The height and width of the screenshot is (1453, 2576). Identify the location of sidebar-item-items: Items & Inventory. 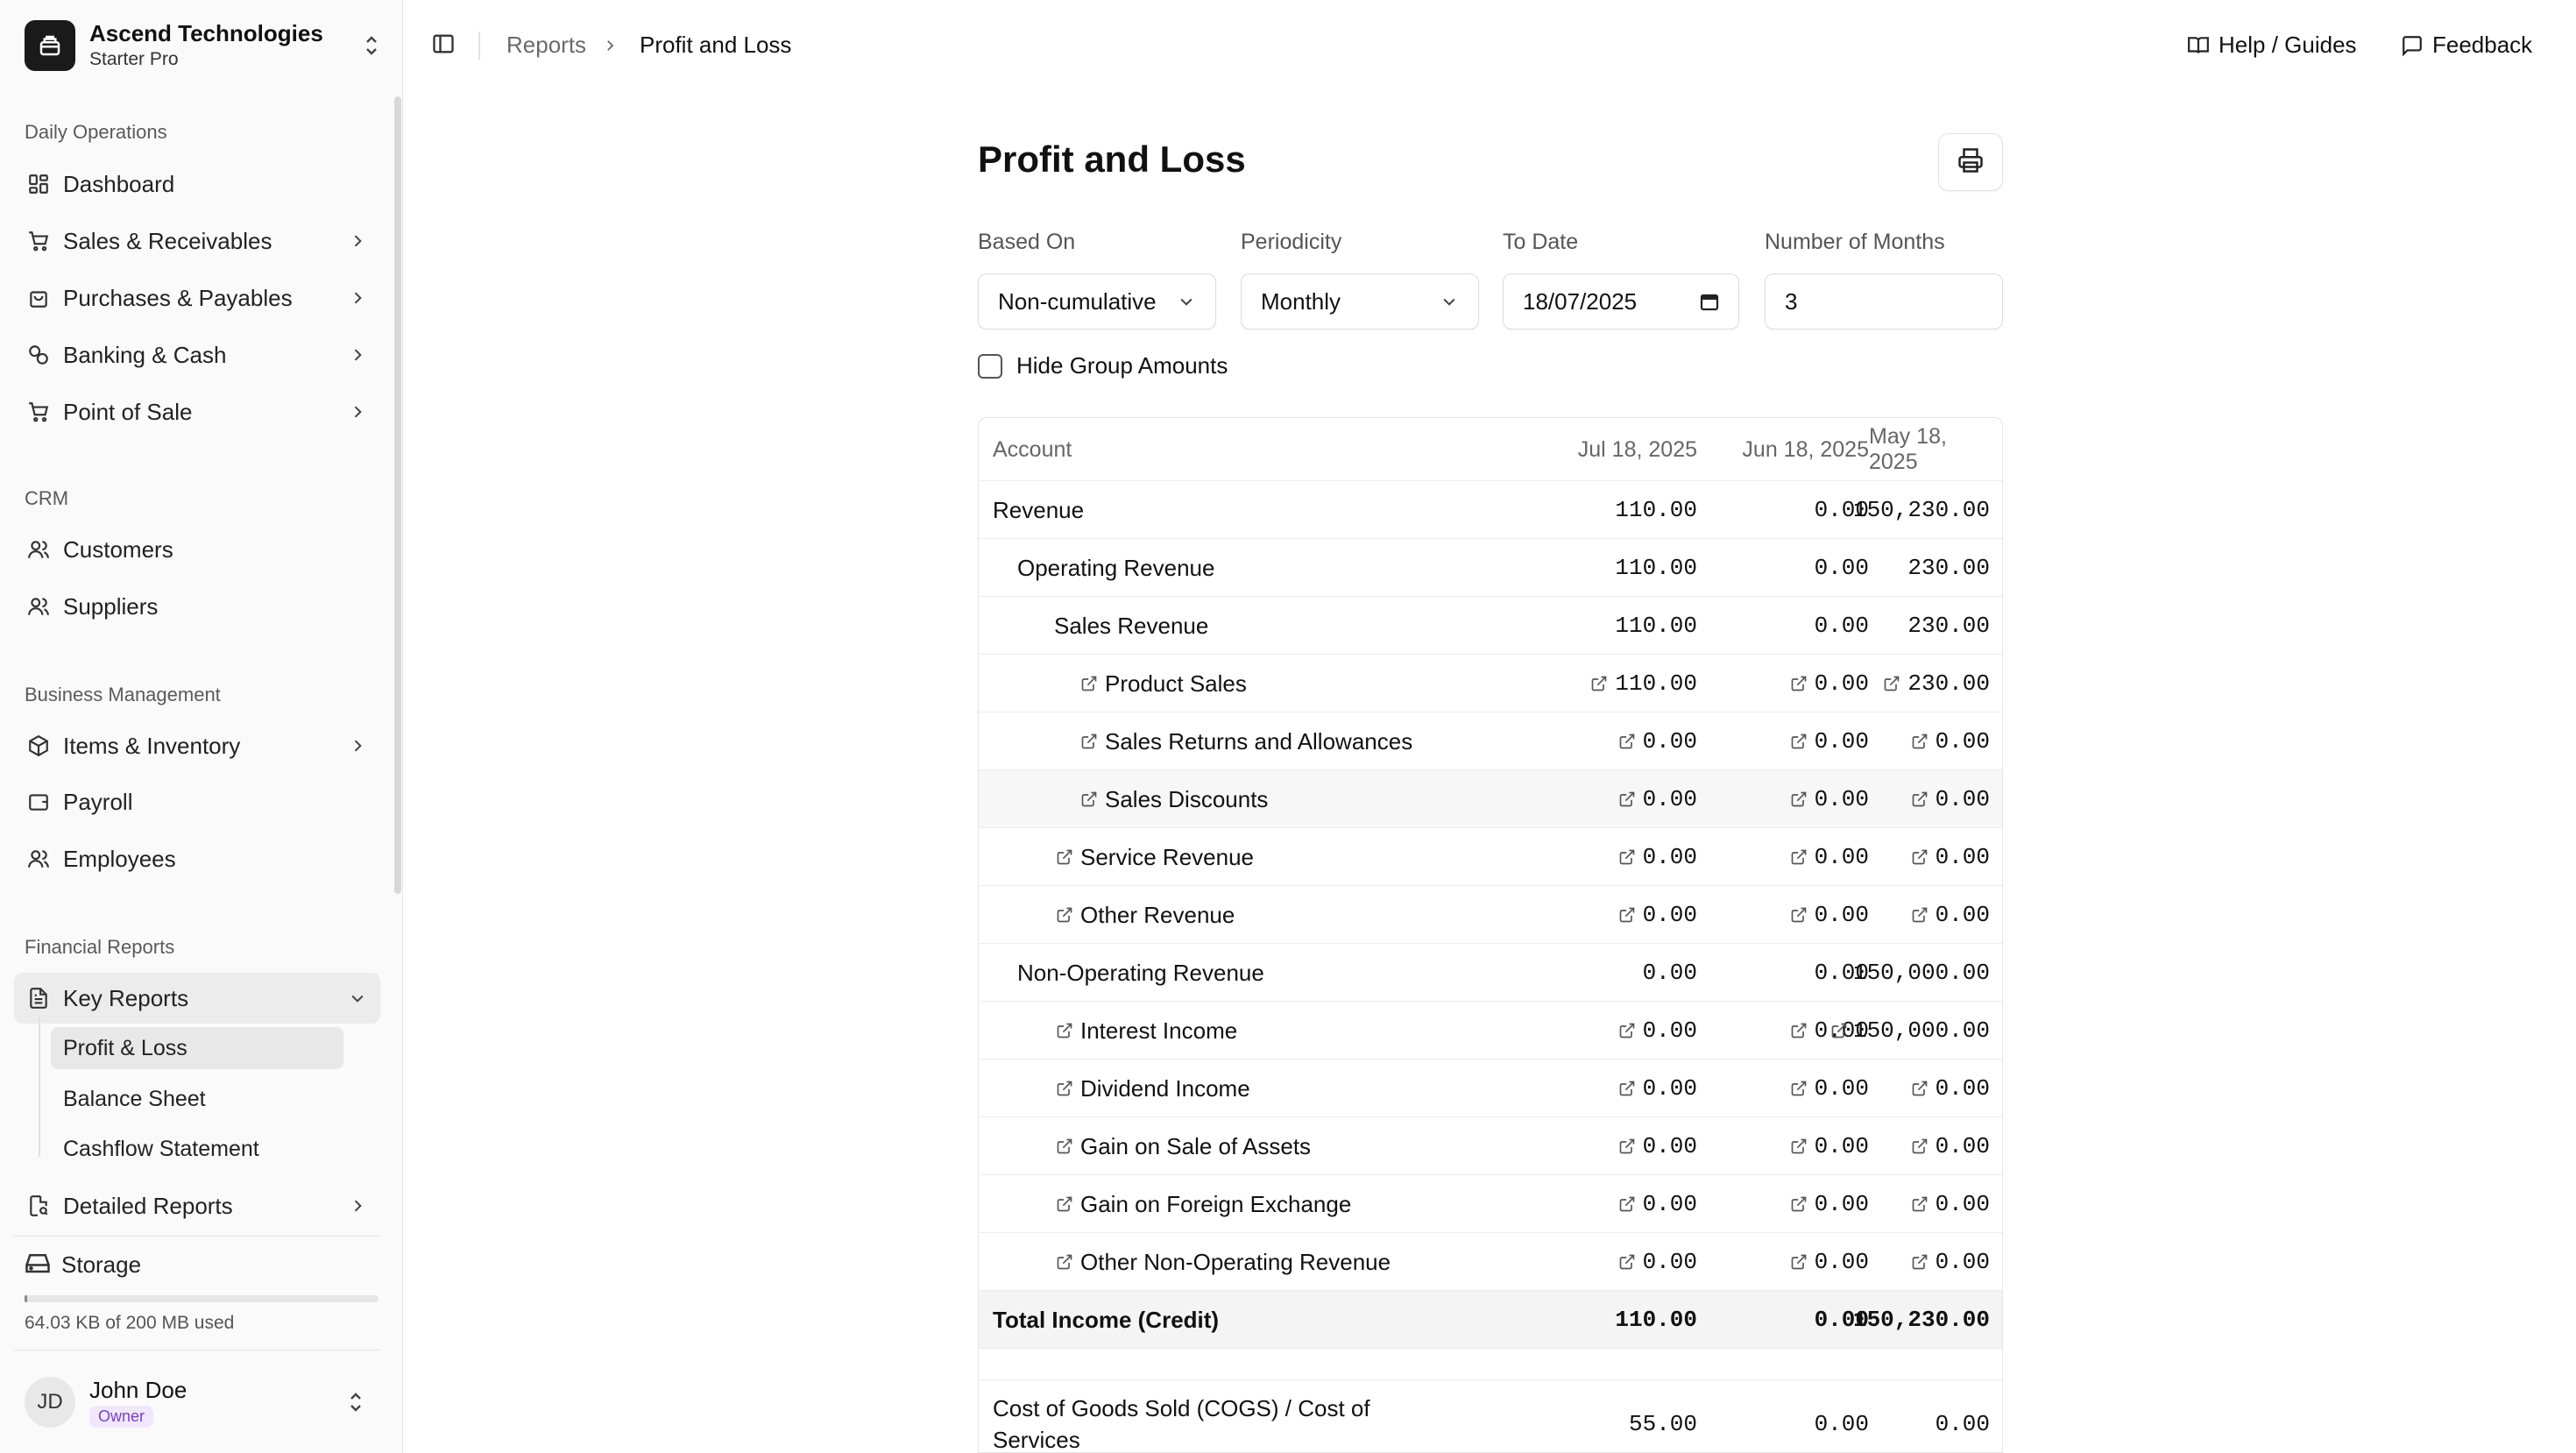
(197, 745).